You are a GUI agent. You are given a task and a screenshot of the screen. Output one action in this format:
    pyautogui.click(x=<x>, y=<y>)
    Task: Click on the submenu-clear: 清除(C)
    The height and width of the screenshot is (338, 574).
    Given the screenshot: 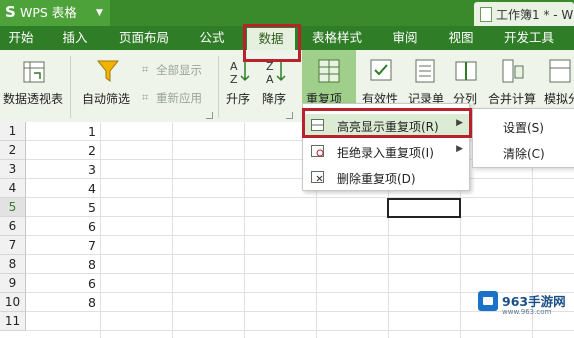 What is the action you would take?
    pyautogui.click(x=524, y=153)
    